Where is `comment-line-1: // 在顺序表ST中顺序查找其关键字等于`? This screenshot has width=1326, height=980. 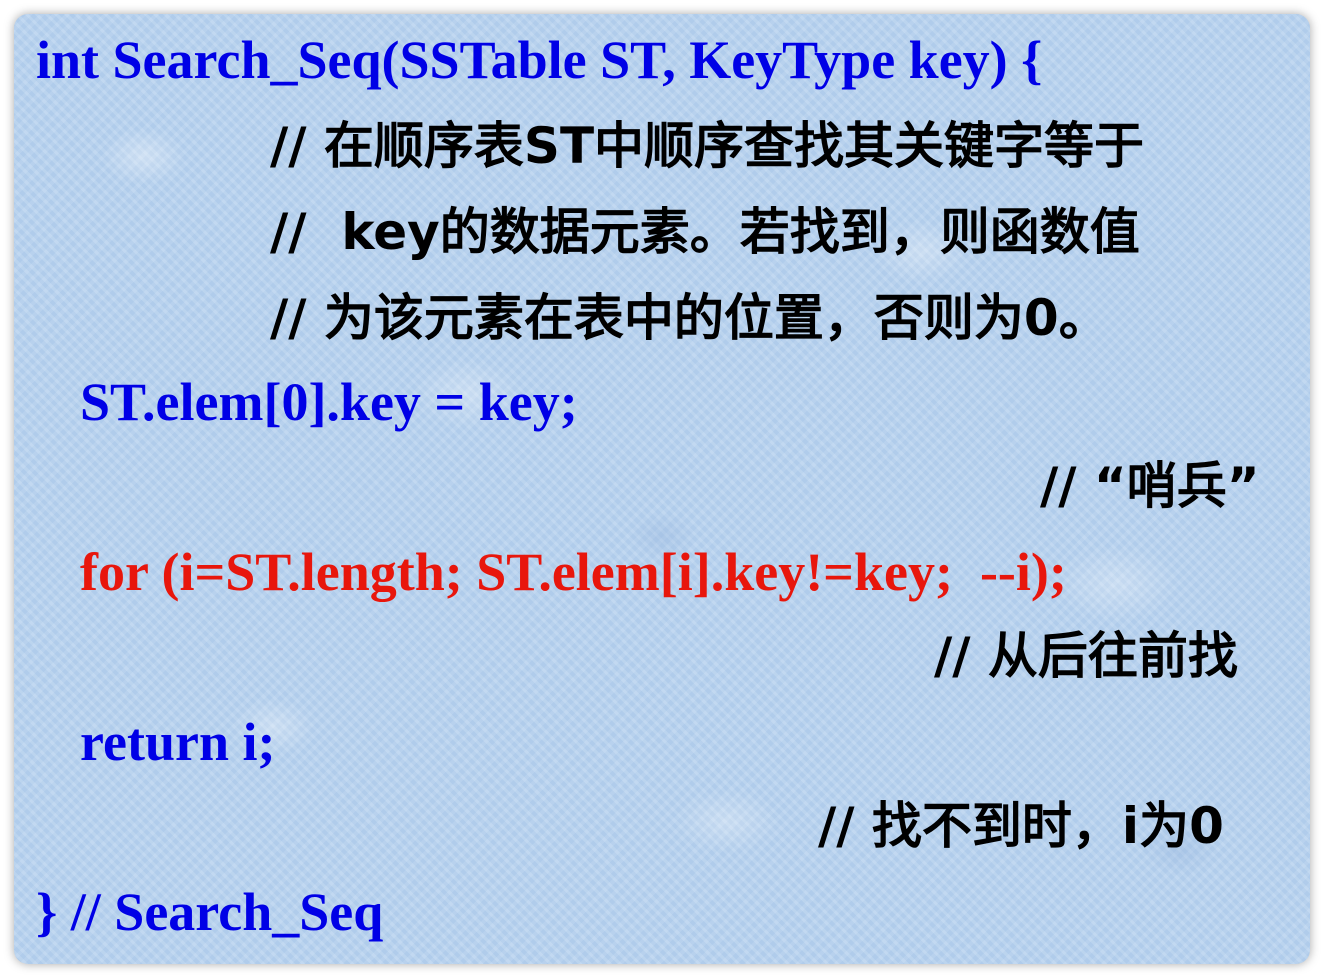
comment-line-1: // 在顺序表ST中顺序查找其关键字等于 is located at coordinates (707, 146).